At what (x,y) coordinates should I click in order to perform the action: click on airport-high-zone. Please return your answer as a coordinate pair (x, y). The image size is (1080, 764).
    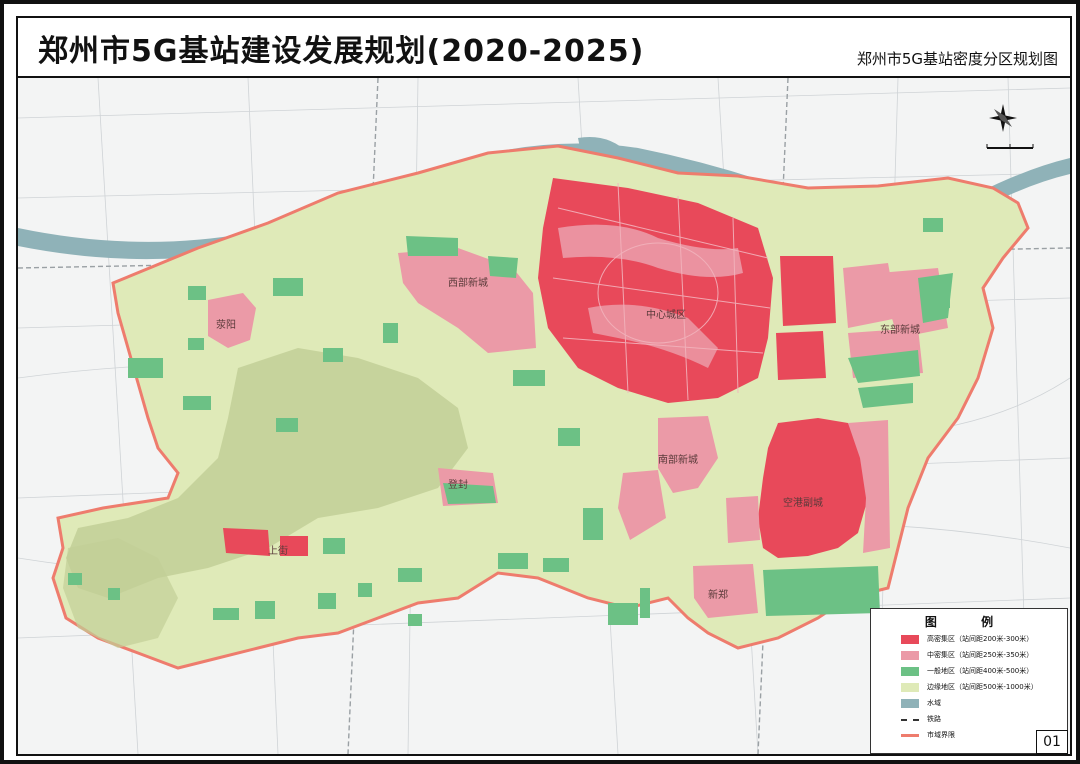
    Looking at the image, I should click on (813, 488).